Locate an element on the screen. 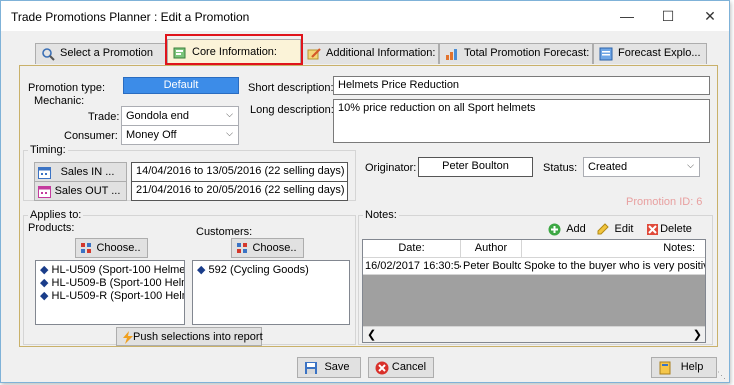  push-selections-label: Push selections into report is located at coordinates (198, 337).